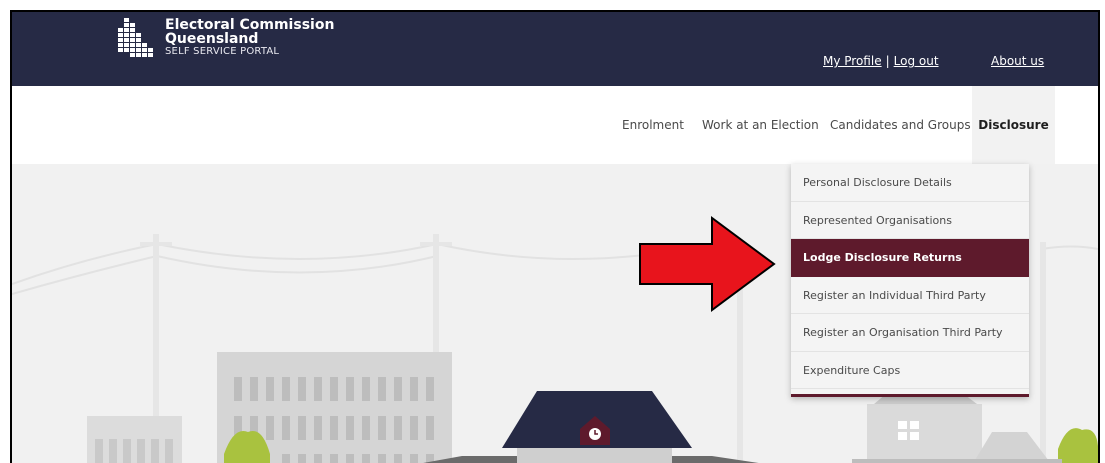 The height and width of the screenshot is (463, 1105). What do you see at coordinates (212, 39) in the screenshot?
I see `logo-title-line2: Queensland` at bounding box center [212, 39].